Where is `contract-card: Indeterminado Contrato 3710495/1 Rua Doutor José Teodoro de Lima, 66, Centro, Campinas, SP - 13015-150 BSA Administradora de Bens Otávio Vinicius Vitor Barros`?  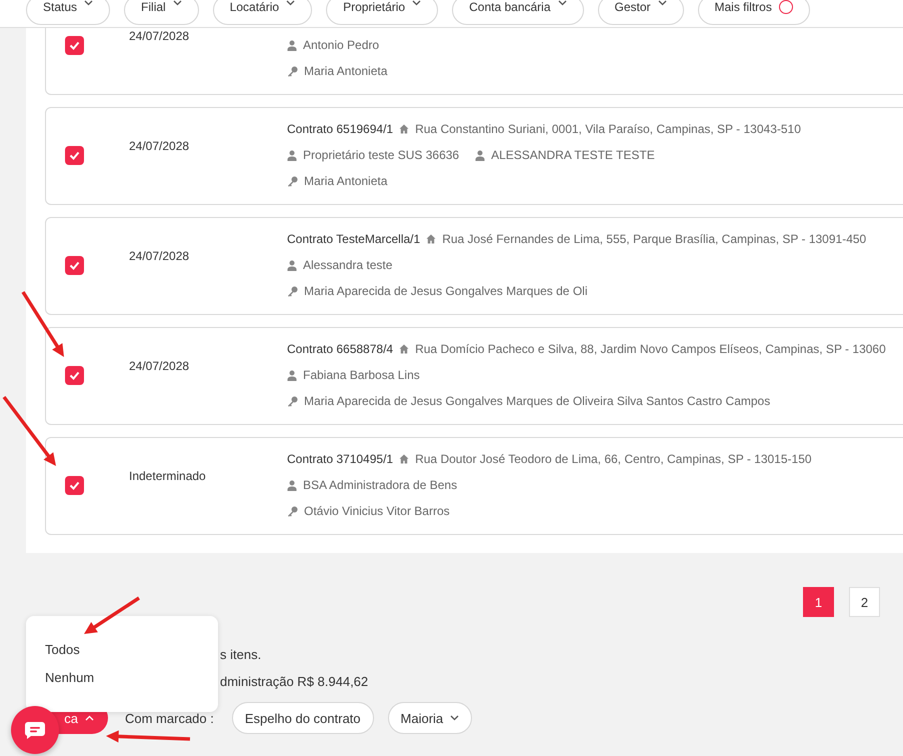
contract-card: Indeterminado Contrato 3710495/1 Rua Doutor José Teodoro de Lima, 66, Centro, Campinas, SP - 13015-150 BSA Administradora de Bens Otávio Vinicius Vitor Barros is located at coordinates (474, 486).